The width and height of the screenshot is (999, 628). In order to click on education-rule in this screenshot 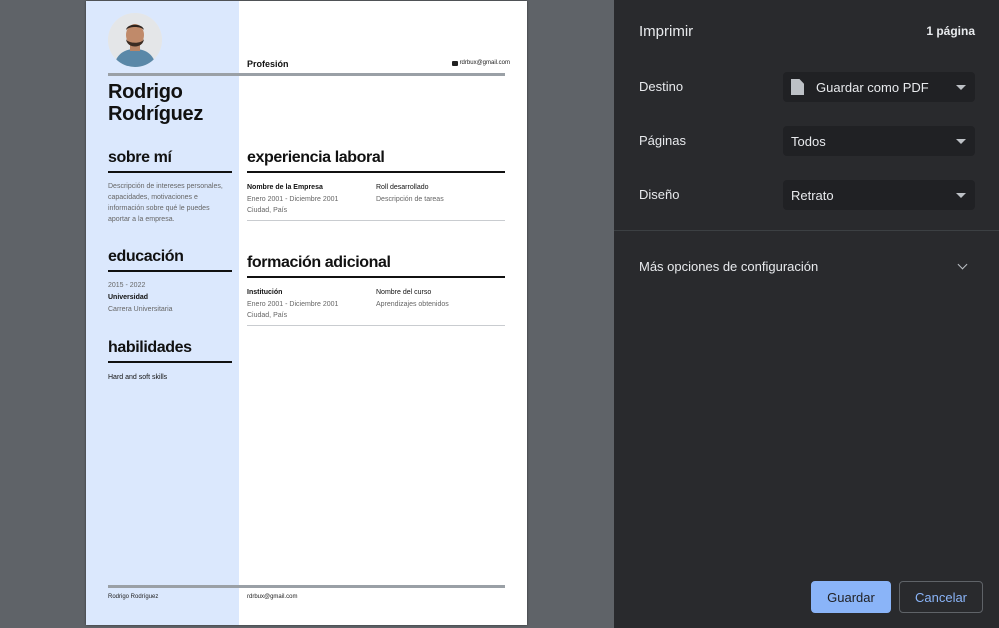, I will do `click(170, 271)`.